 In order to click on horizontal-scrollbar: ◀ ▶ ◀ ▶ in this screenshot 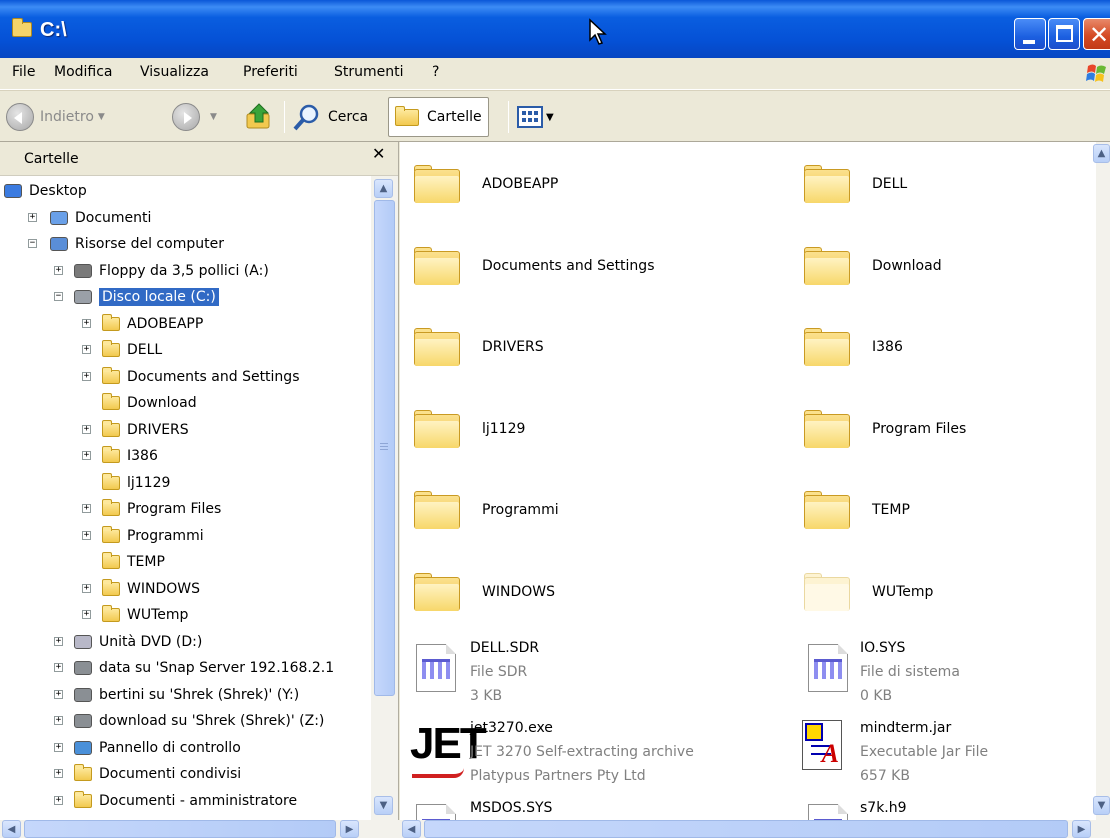, I will do `click(555, 829)`.